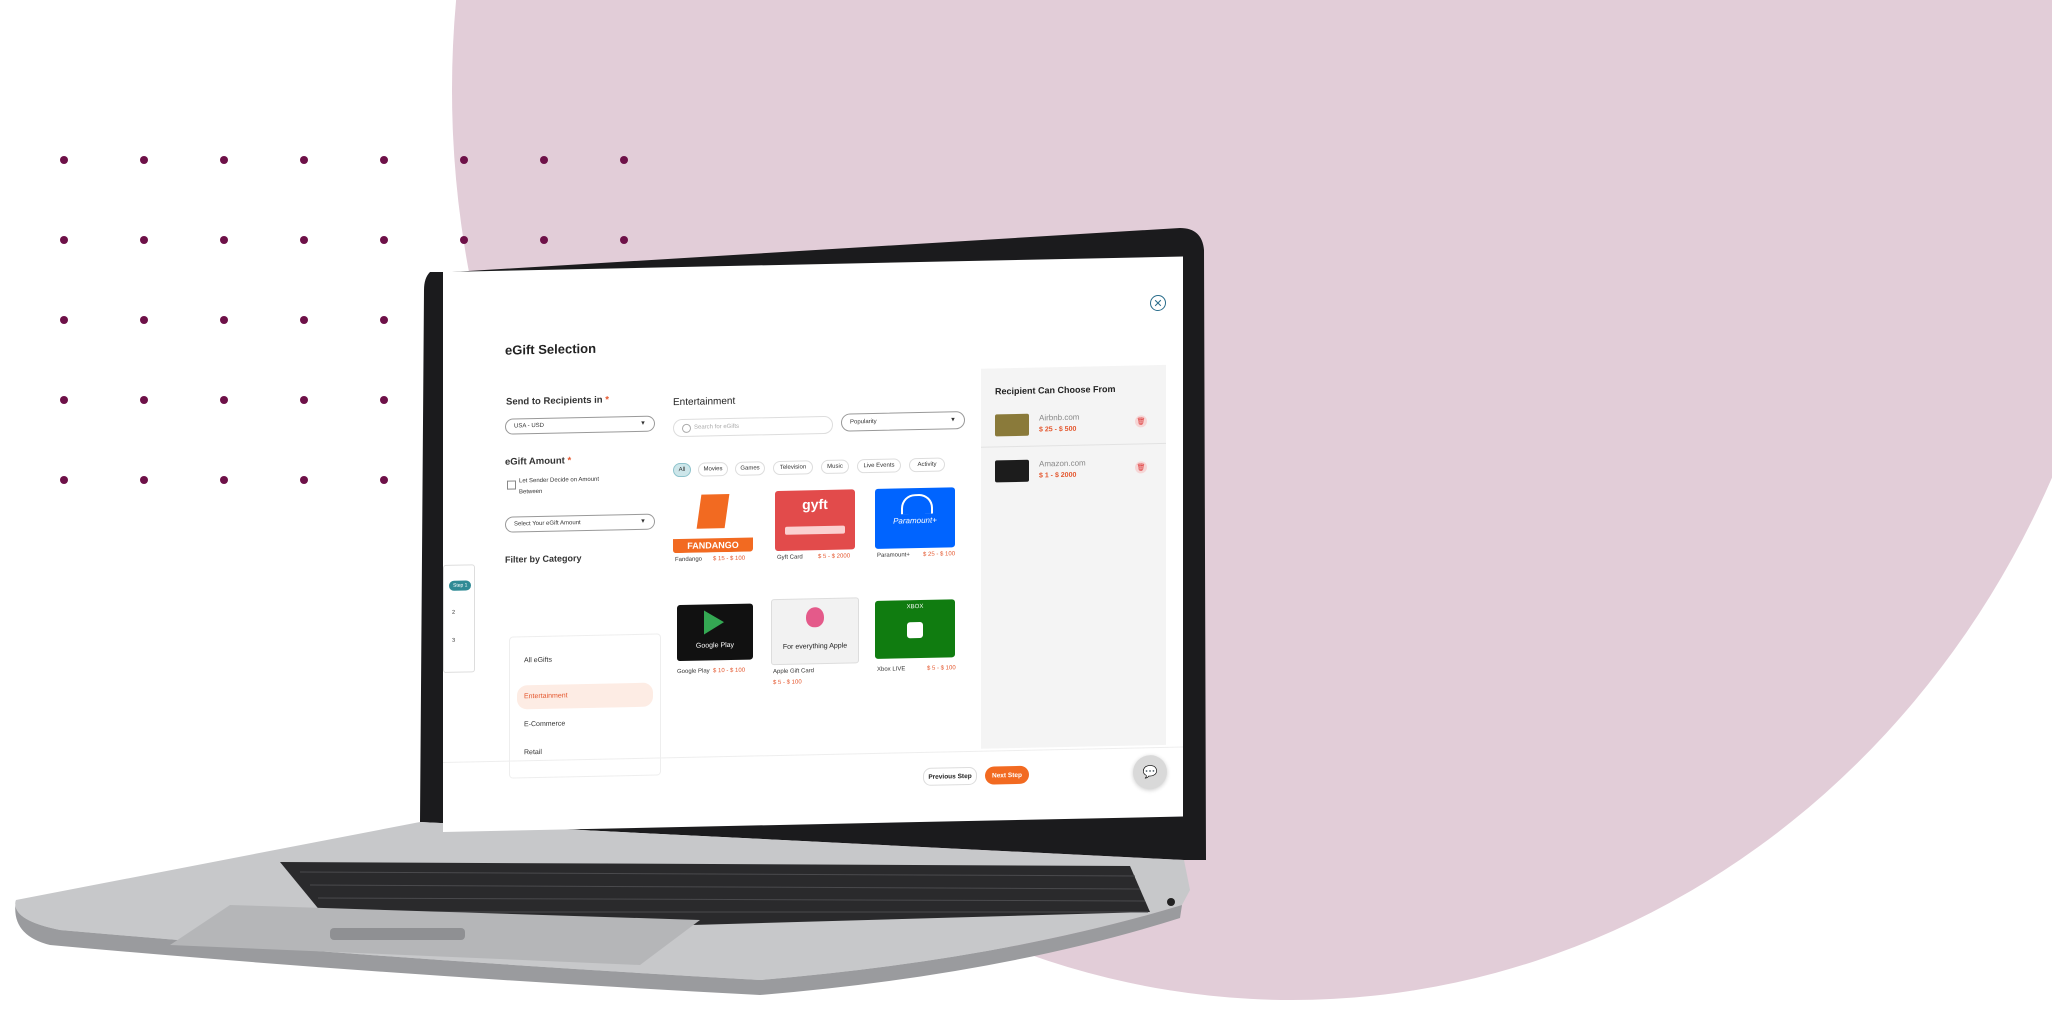 This screenshot has height=1024, width=2052. Describe the element at coordinates (559, 486) in the screenshot. I see `sender-decide-label: Let Sender Decide on Amount Between` at that location.